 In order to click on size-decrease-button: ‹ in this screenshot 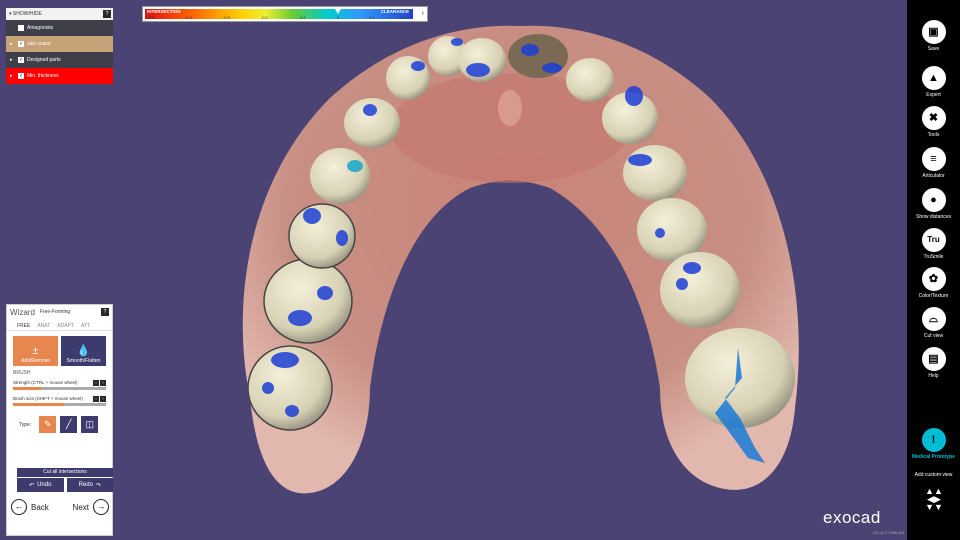, I will do `click(96, 399)`.